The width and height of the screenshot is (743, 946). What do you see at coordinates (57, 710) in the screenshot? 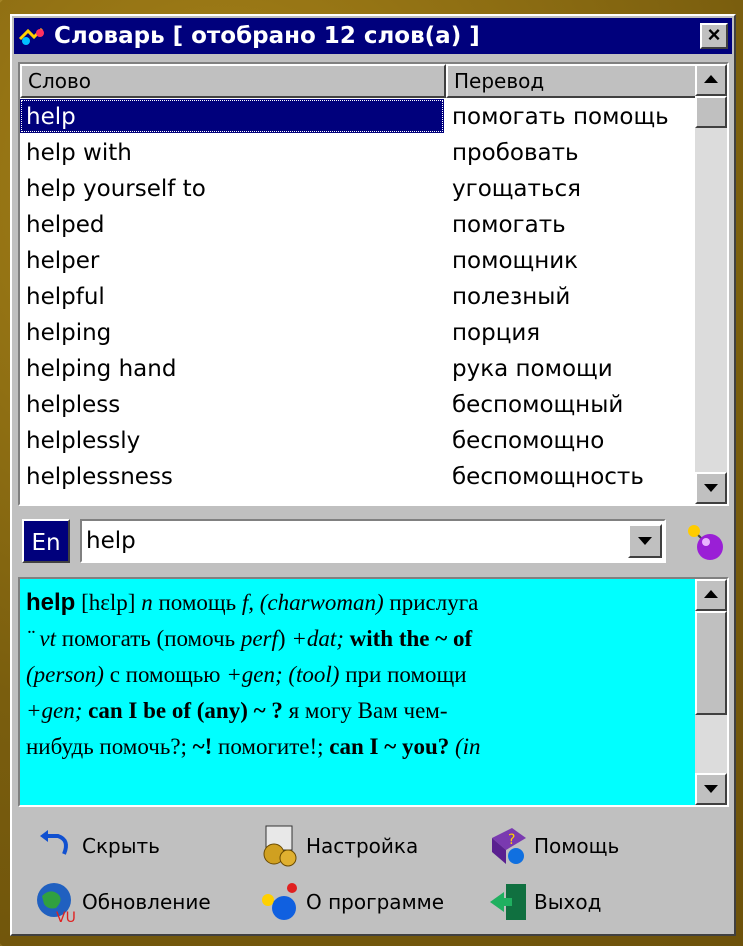
I see `article-fragment: +gen;` at bounding box center [57, 710].